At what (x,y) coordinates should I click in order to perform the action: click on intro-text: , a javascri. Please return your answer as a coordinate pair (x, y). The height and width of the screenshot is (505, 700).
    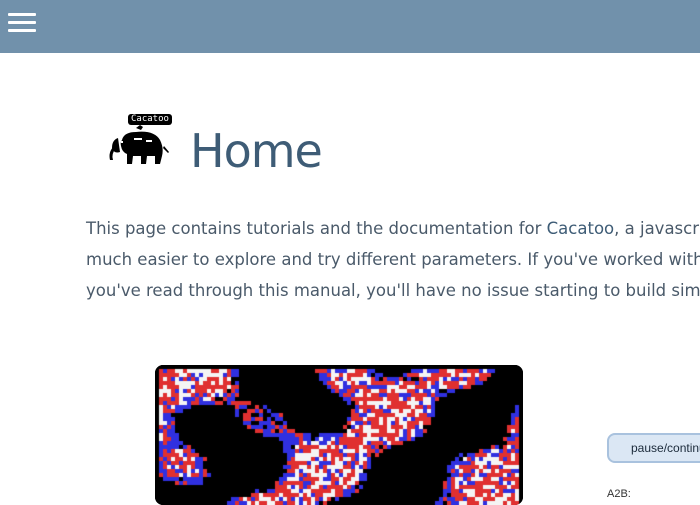
    Looking at the image, I should click on (657, 228).